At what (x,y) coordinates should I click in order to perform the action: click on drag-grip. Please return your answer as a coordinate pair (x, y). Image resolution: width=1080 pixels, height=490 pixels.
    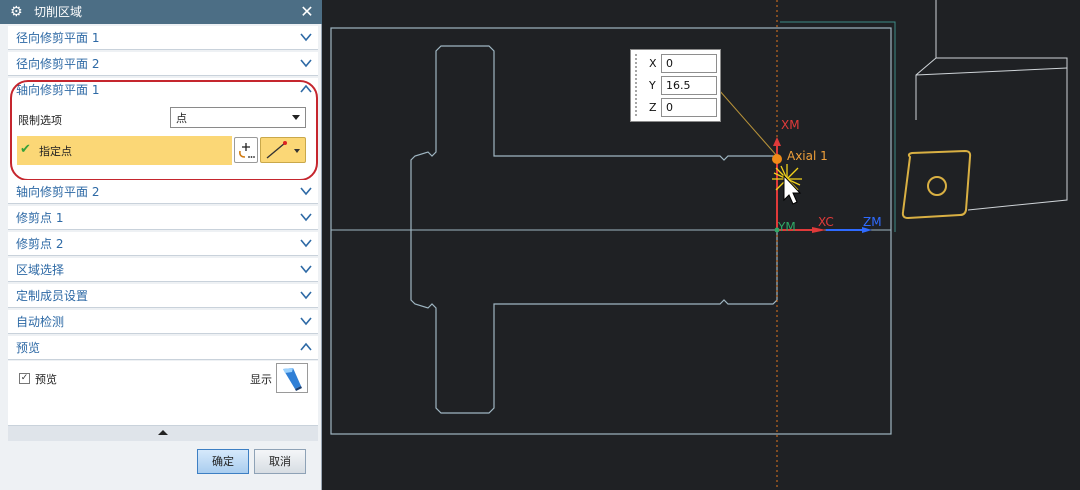
    Looking at the image, I should click on (636, 85).